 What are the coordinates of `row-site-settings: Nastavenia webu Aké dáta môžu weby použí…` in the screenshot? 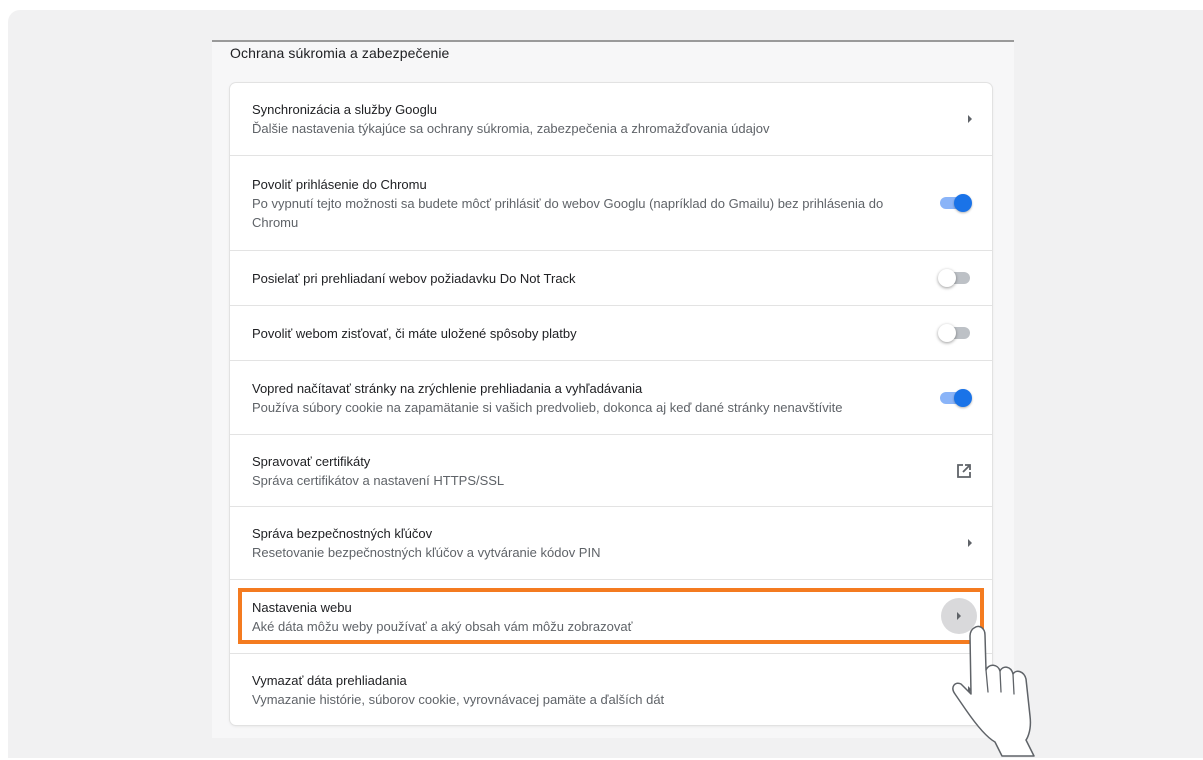 It's located at (611, 616).